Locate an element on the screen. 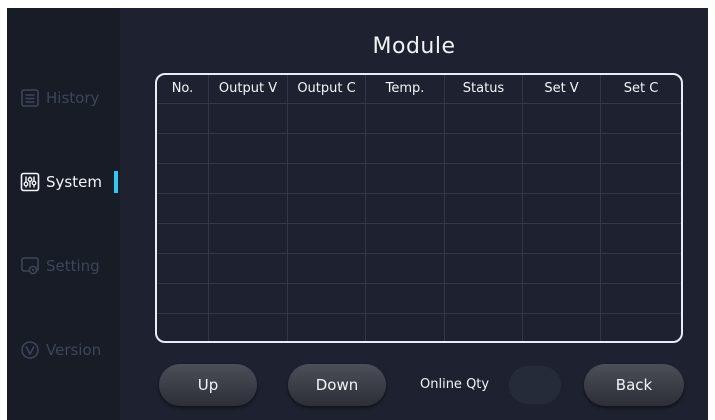 The height and width of the screenshot is (420, 715). sidebar-item-label: History is located at coordinates (73, 98).